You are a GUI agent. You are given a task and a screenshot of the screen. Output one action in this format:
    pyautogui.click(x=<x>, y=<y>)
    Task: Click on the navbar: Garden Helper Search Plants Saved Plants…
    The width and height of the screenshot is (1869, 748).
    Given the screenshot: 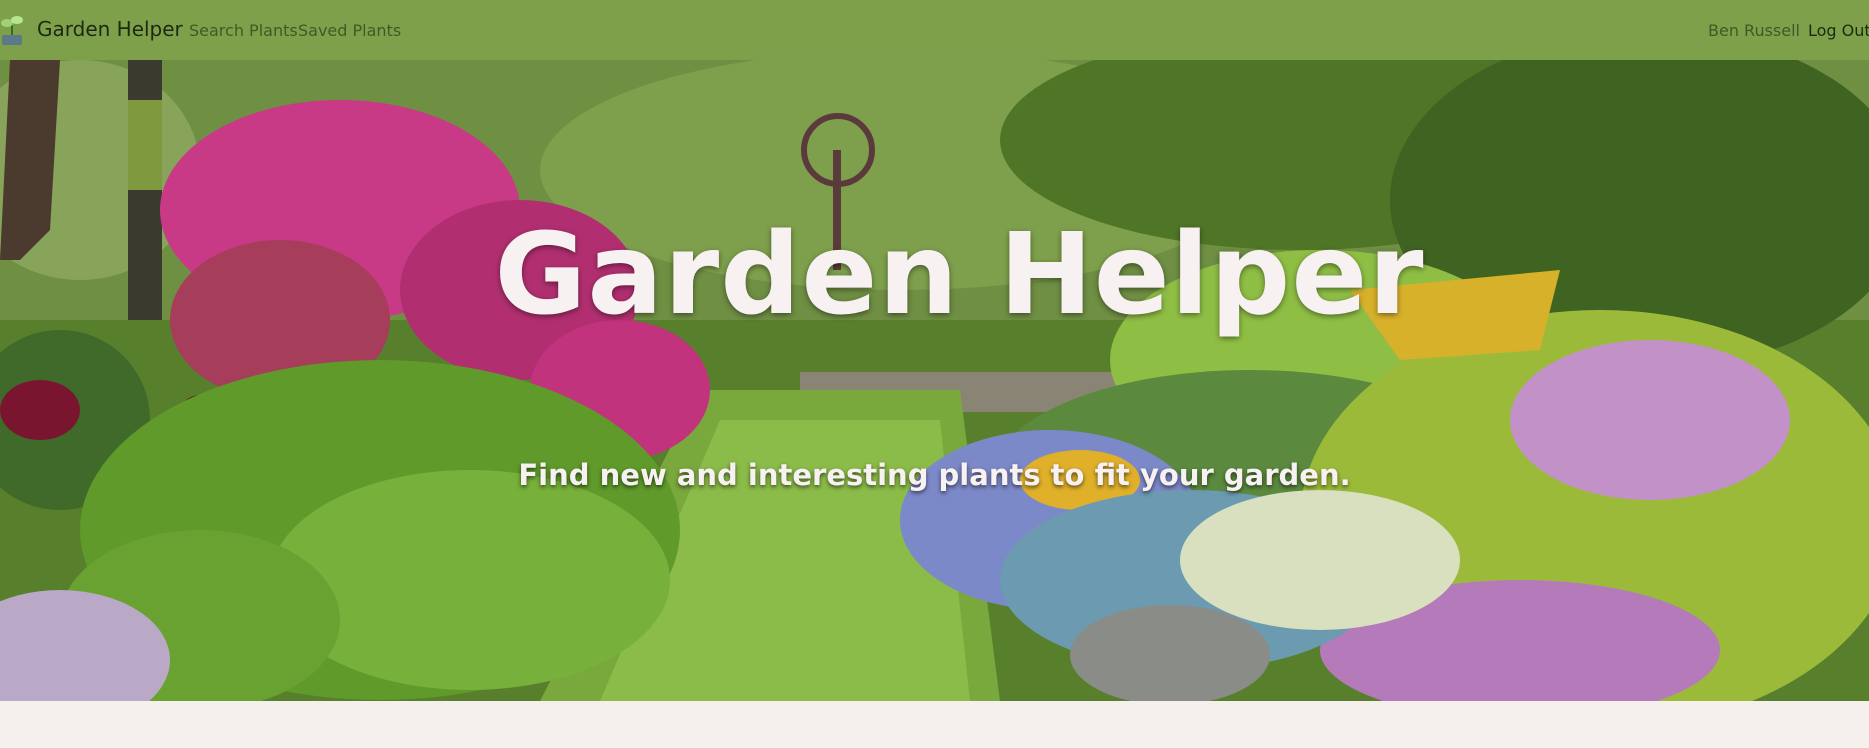 What is the action you would take?
    pyautogui.click(x=934, y=30)
    